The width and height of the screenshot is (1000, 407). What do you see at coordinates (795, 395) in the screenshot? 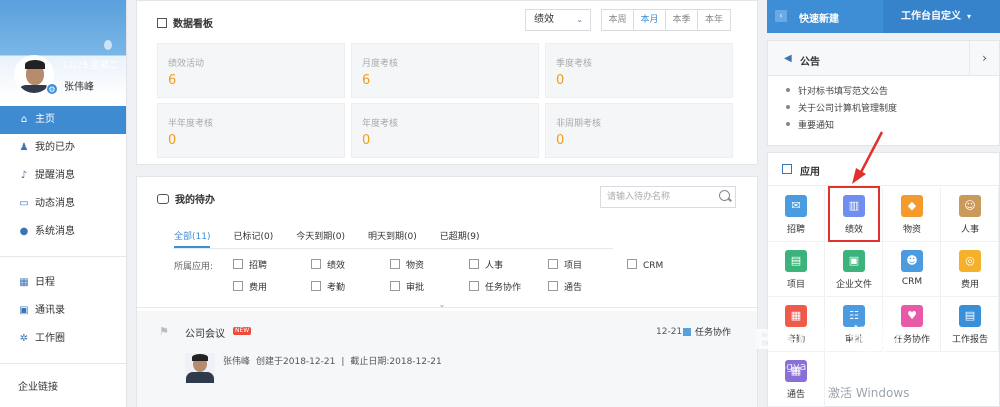
I see `app-label: 通告` at bounding box center [795, 395].